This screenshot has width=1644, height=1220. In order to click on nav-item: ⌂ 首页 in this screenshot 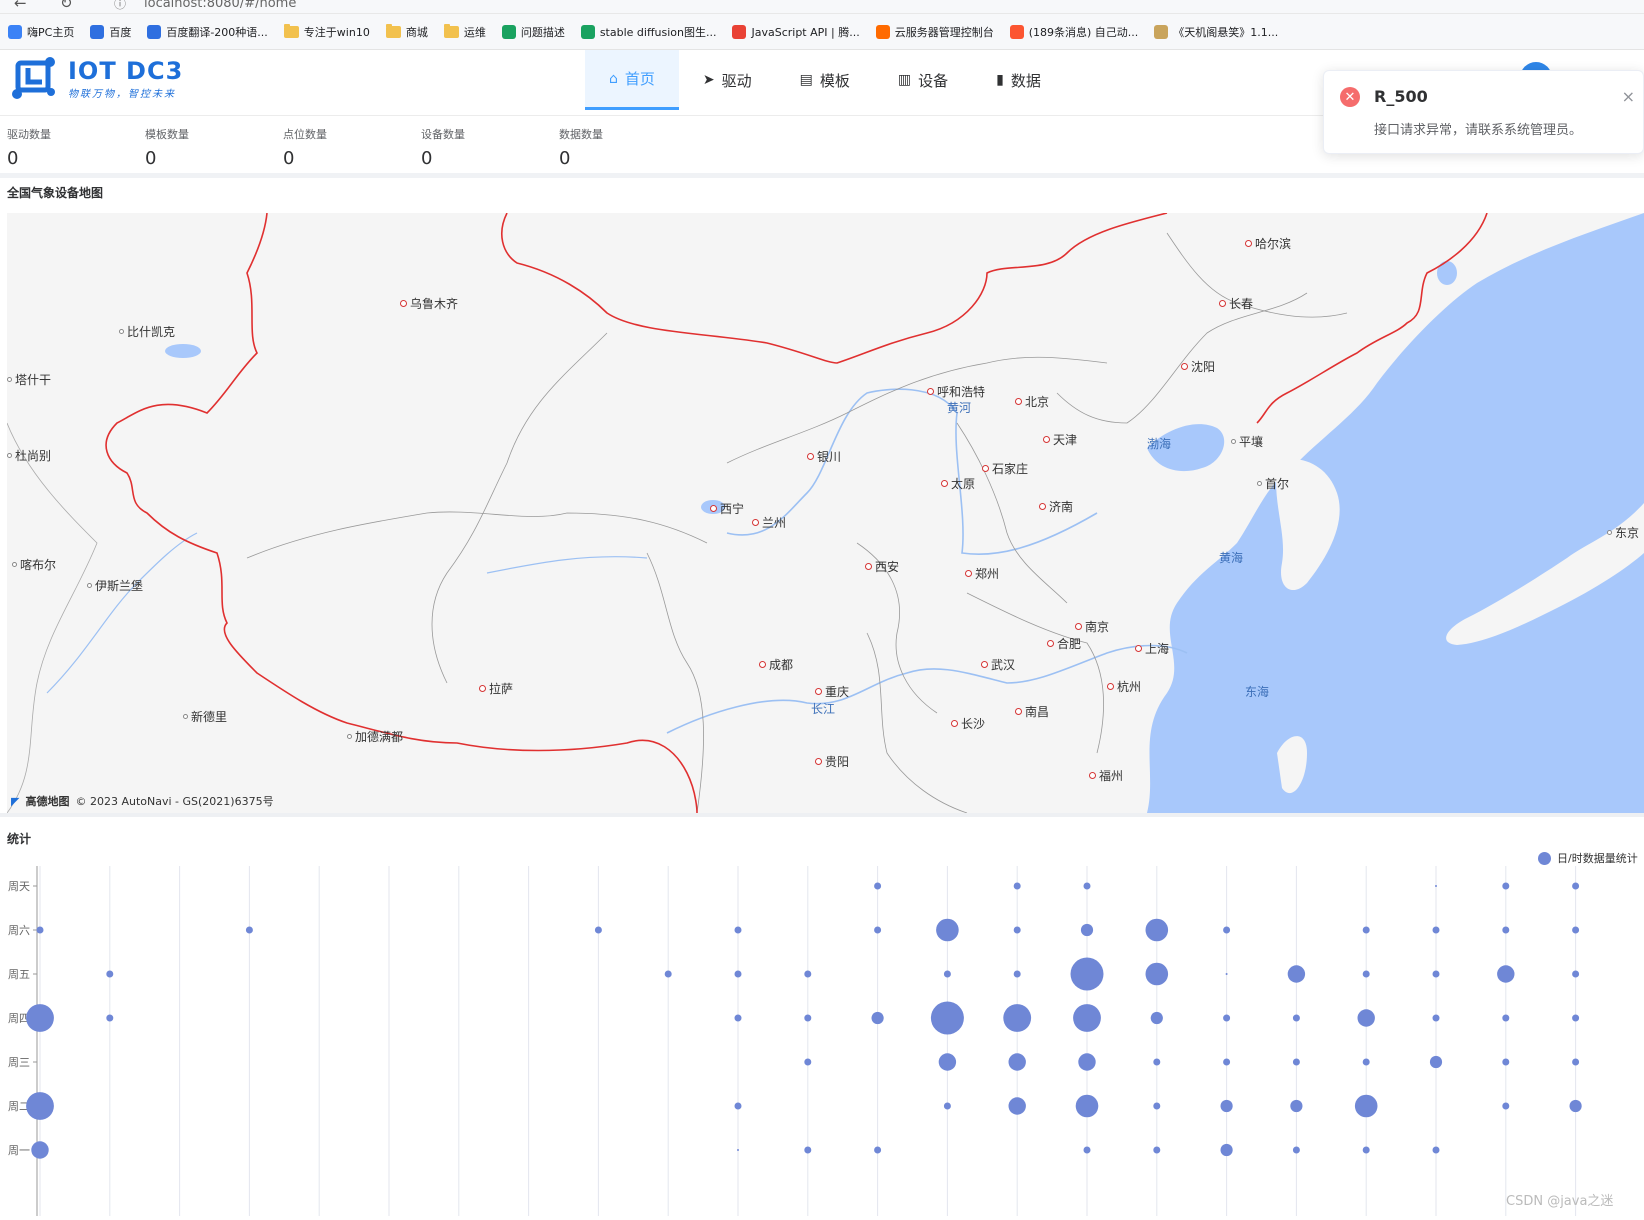, I will do `click(632, 80)`.